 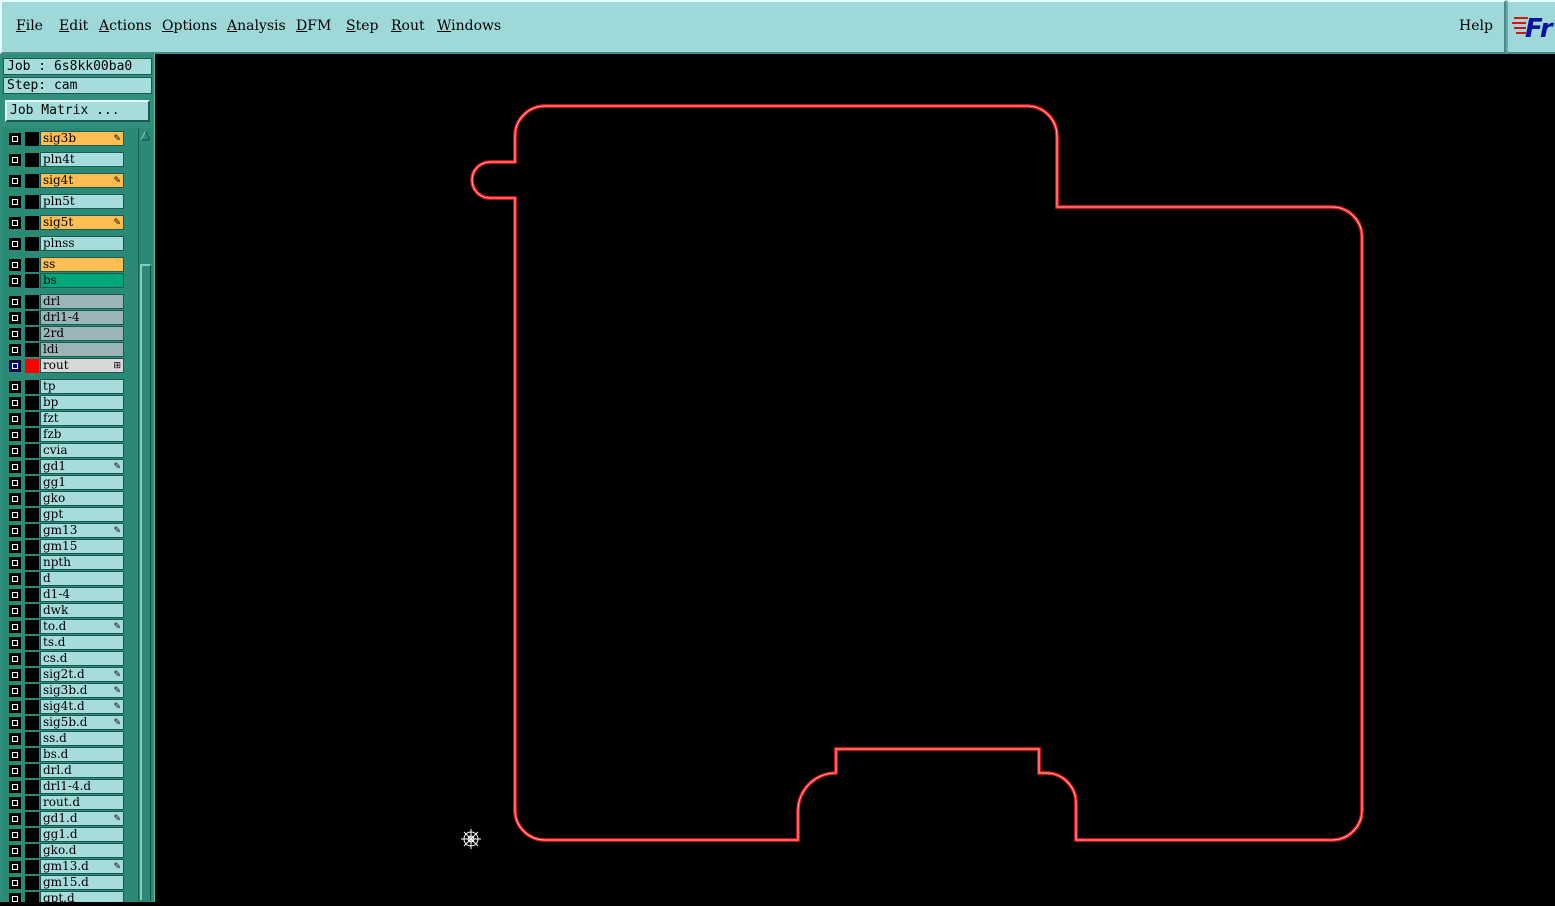 What do you see at coordinates (70, 787) in the screenshot?
I see `layer-row-drl1-4.d: drl1-4.d` at bounding box center [70, 787].